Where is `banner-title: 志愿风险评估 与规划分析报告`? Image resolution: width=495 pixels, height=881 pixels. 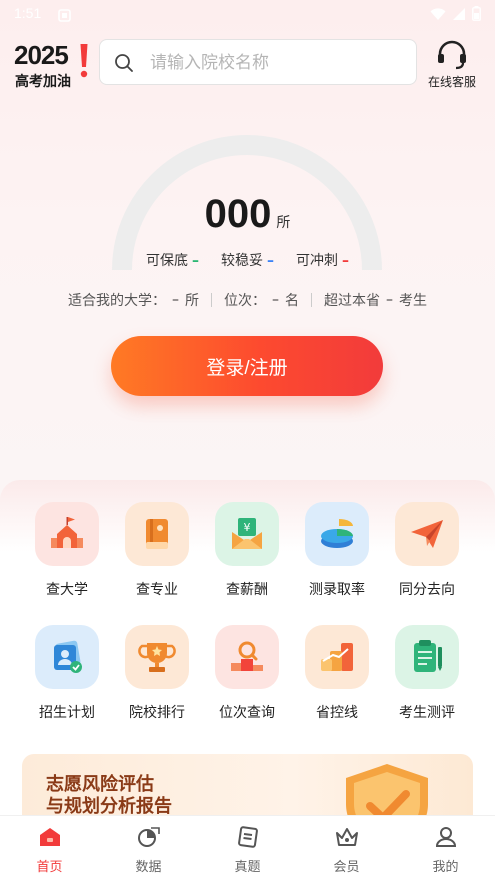
banner-title: 志愿风险评估 与规划分析报告 is located at coordinates (109, 796).